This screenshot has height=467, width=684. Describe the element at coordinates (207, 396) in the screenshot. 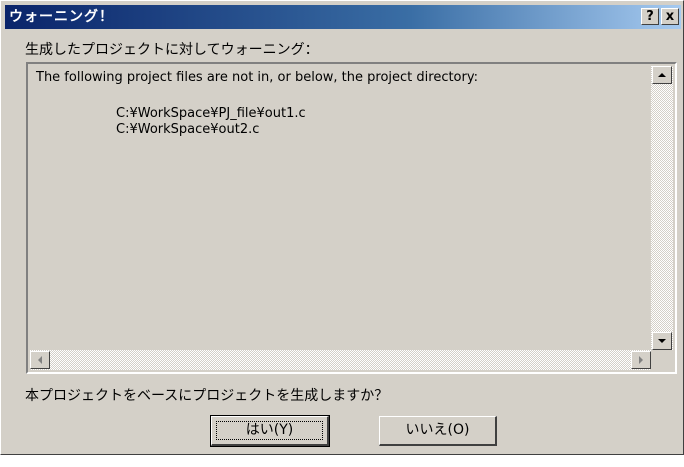

I see `confirm-prompt: 本プロジェクトをベースにプロジェクトを生成しますか？` at that location.